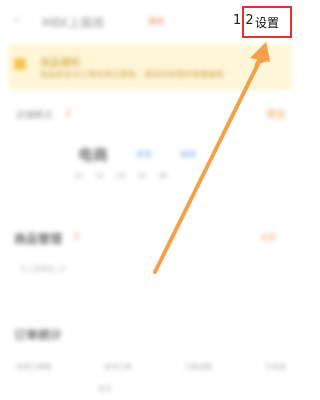 The height and width of the screenshot is (400, 320). Describe the element at coordinates (142, 176) in the screenshot. I see `meta-item: 20` at that location.